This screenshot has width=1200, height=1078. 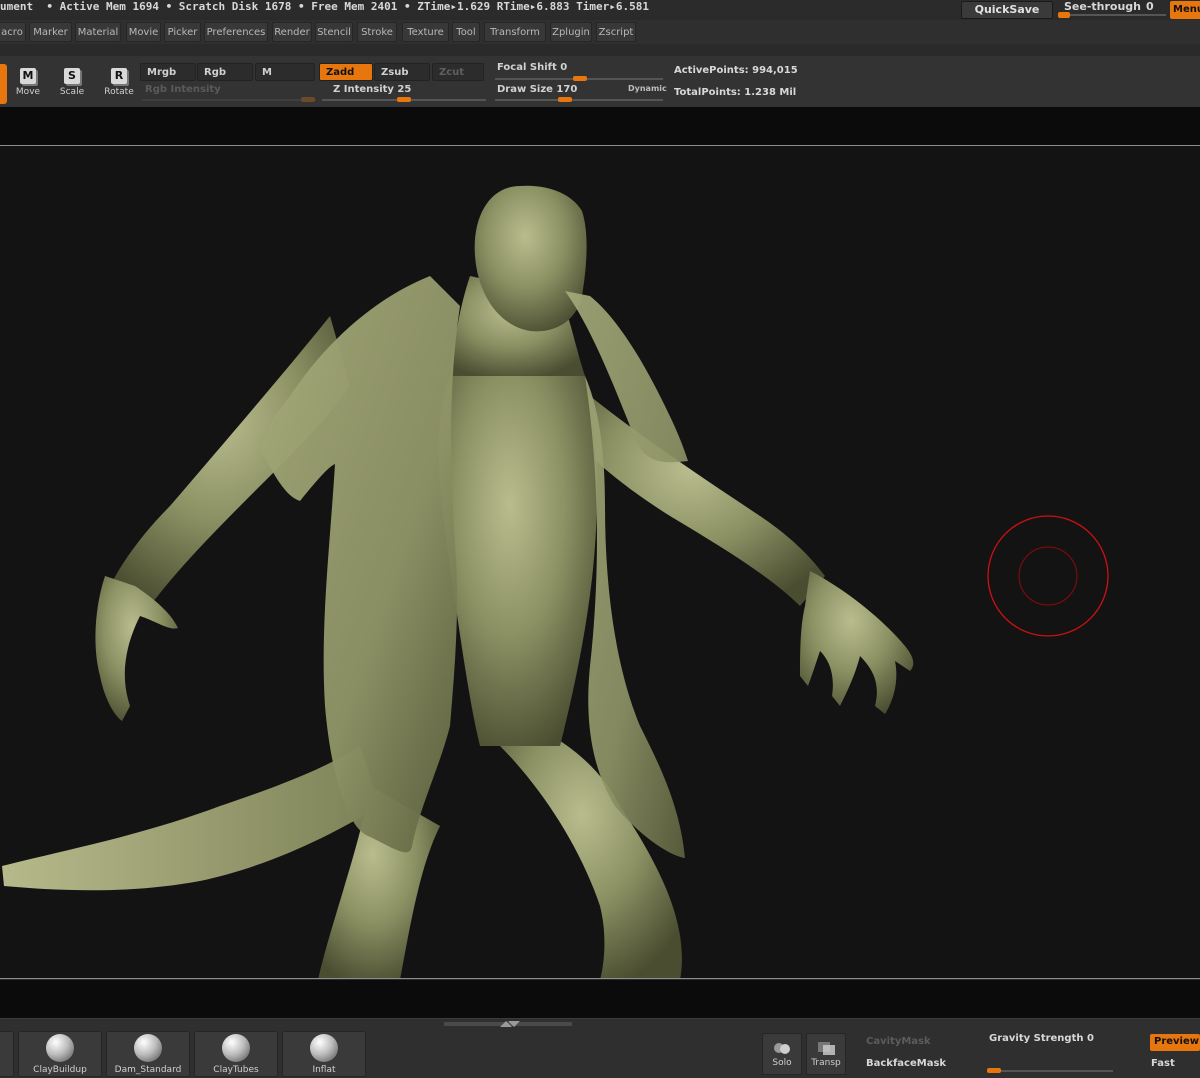 I want to click on focal-shift-label-text: Focal Shift, so click(x=527, y=67).